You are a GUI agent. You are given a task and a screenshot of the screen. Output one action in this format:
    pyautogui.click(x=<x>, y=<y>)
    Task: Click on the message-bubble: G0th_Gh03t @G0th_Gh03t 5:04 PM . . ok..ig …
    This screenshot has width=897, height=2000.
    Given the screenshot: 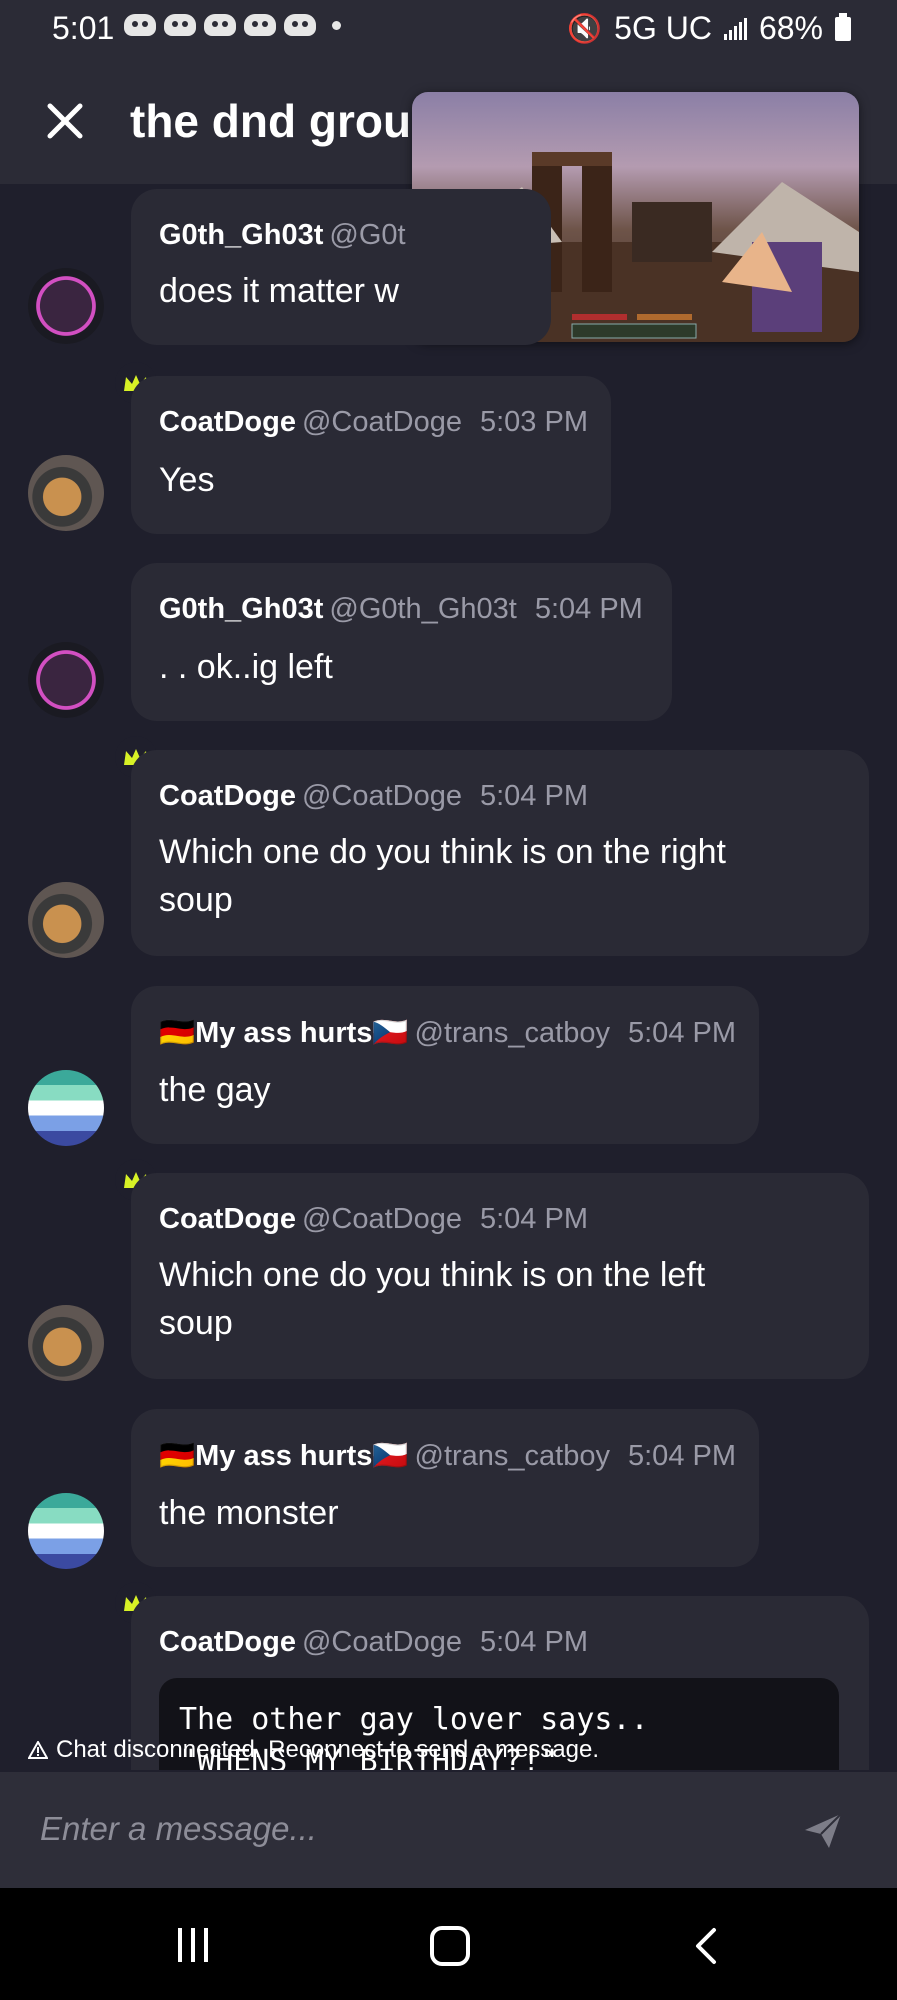 What is the action you would take?
    pyautogui.click(x=401, y=642)
    